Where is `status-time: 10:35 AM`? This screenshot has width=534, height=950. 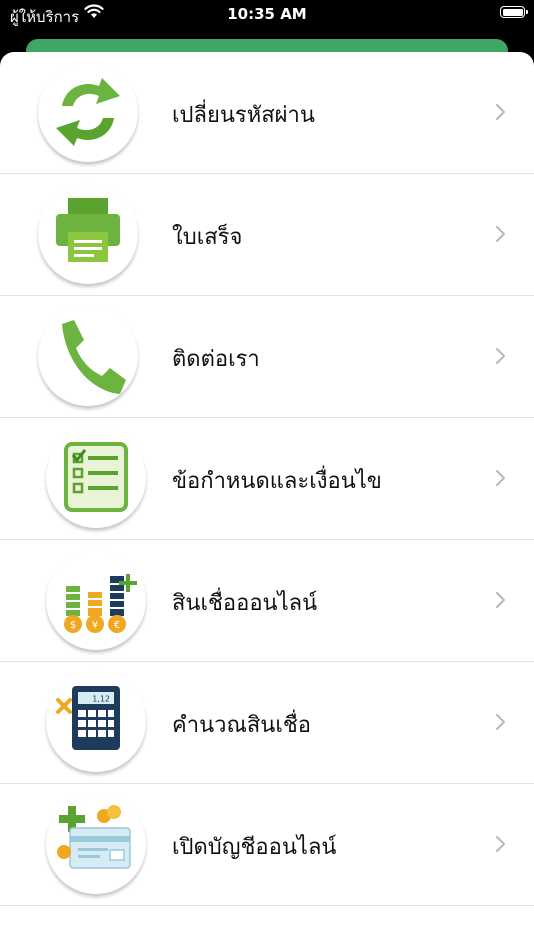 status-time: 10:35 AM is located at coordinates (267, 14).